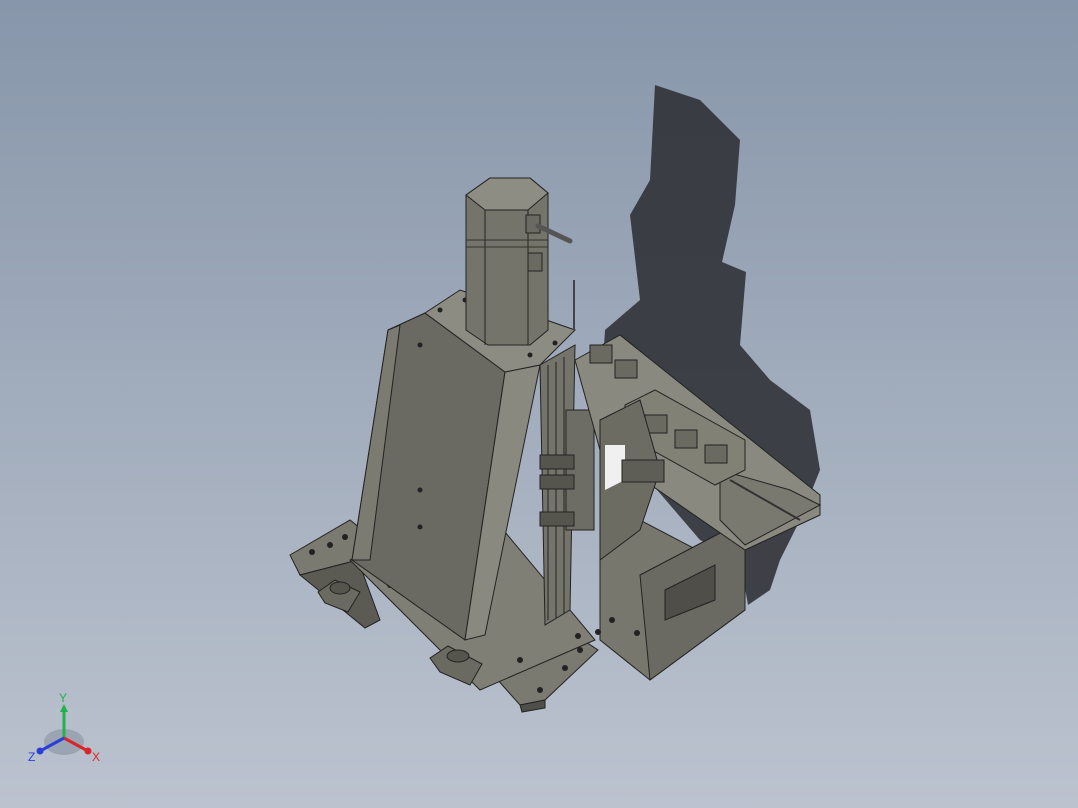 Image resolution: width=1078 pixels, height=808 pixels. I want to click on x-axis-label: X, so click(96, 757).